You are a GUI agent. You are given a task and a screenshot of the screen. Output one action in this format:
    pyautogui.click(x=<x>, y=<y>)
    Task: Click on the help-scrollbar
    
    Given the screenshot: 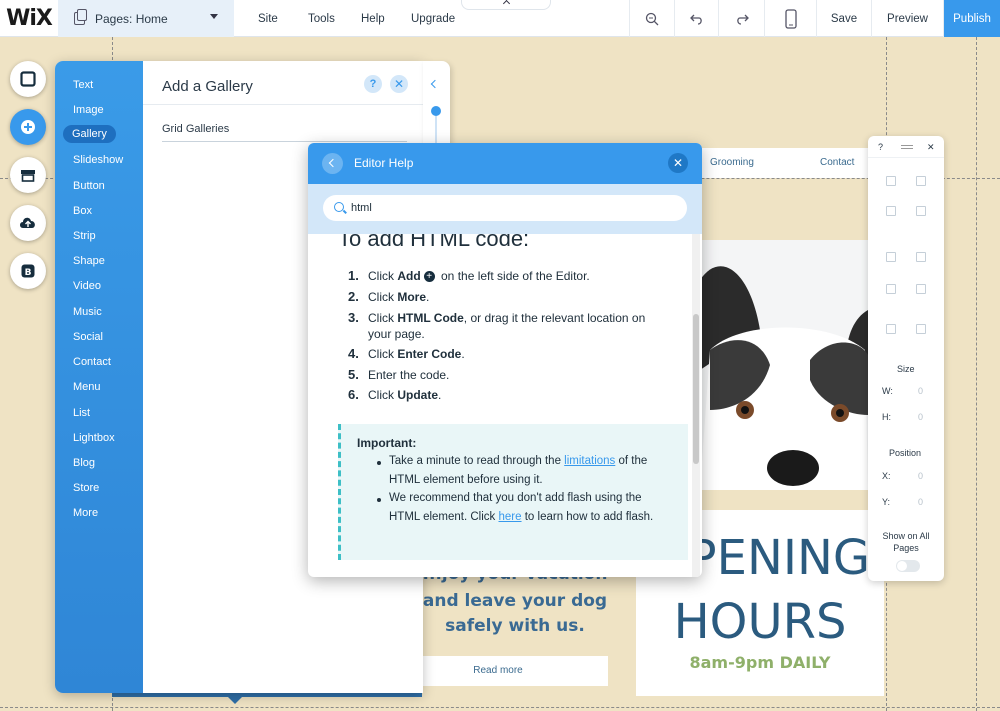 What is the action you would take?
    pyautogui.click(x=696, y=405)
    